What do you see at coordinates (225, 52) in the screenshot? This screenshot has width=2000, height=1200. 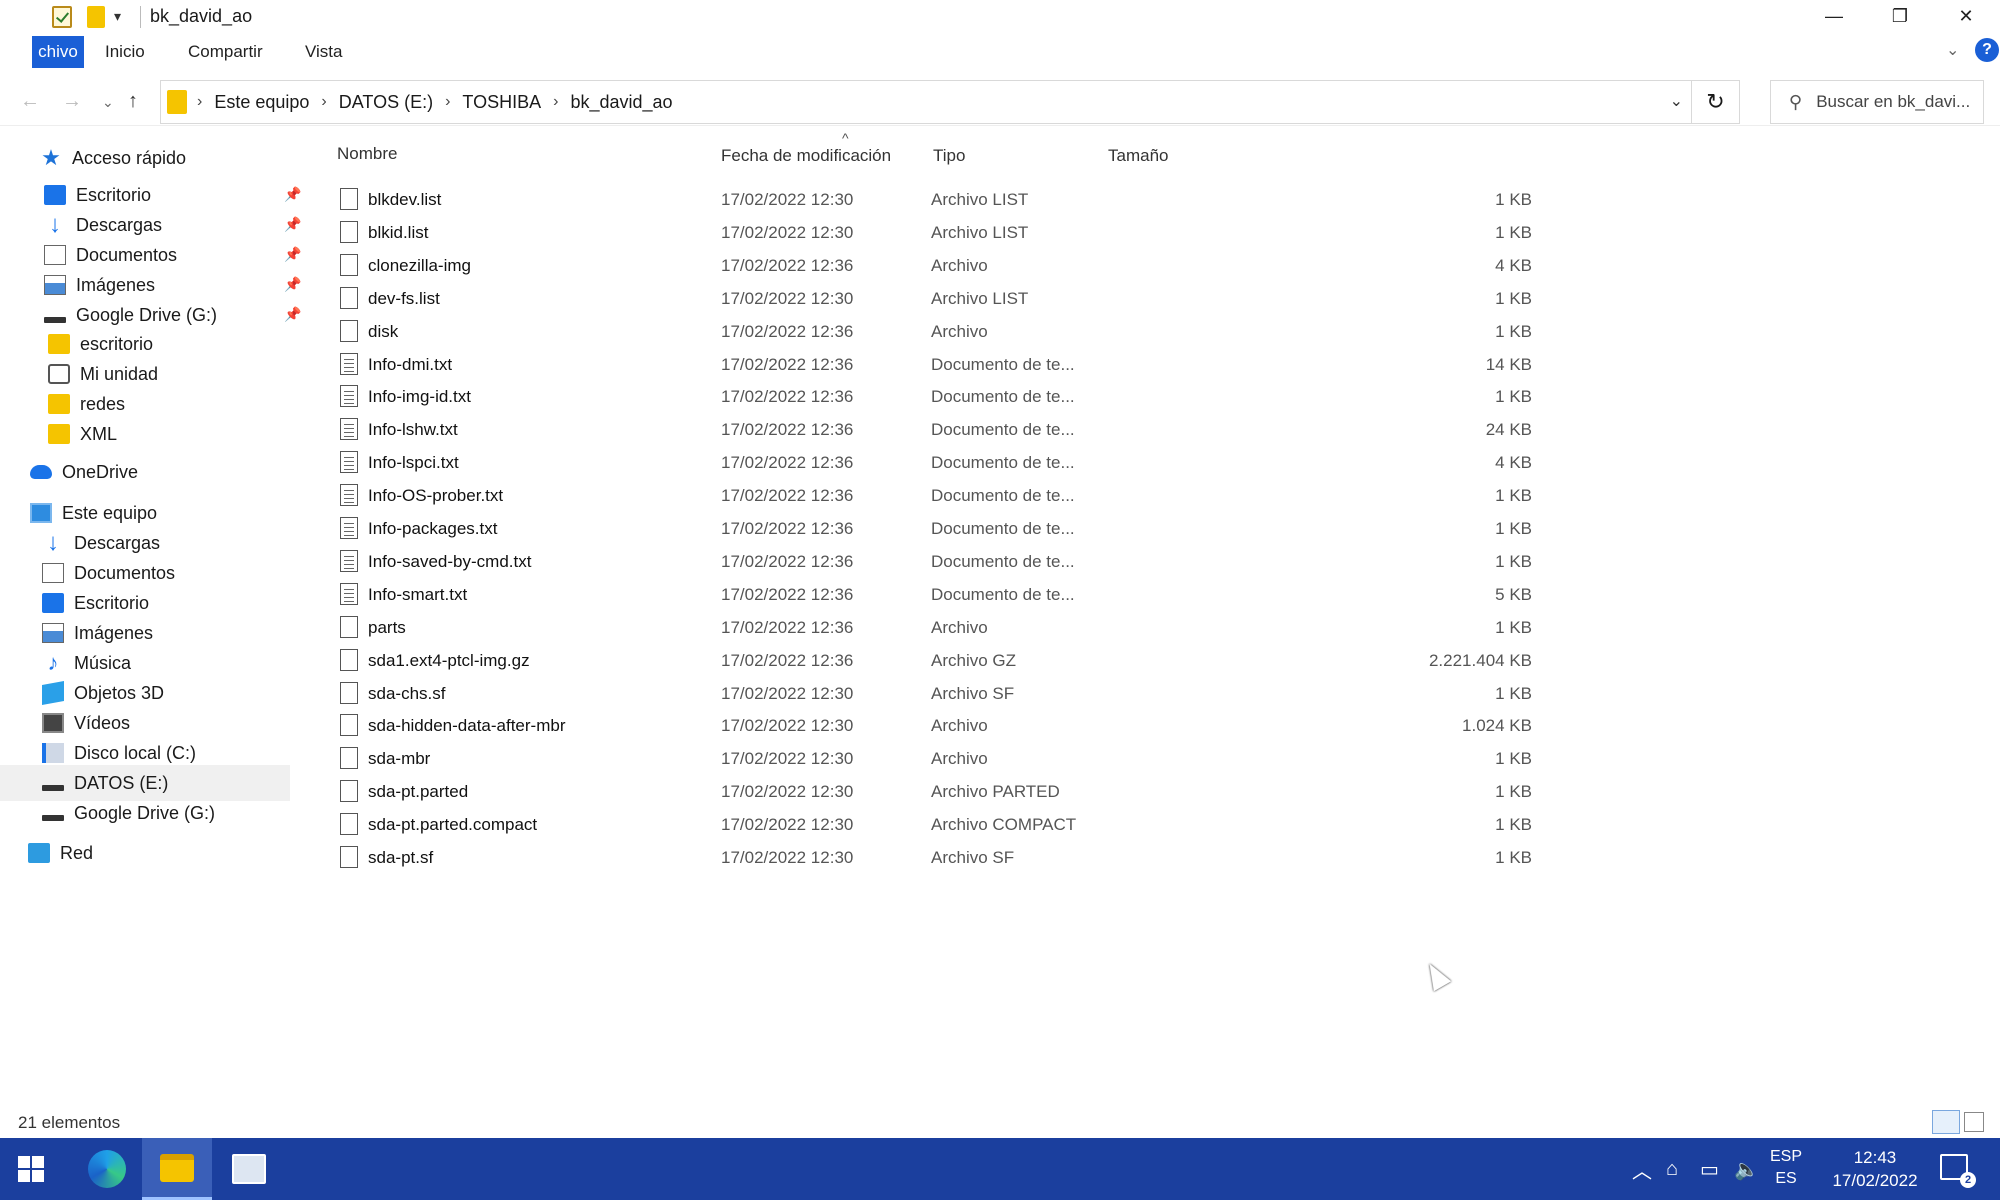 I see `tab-share: Compartir` at bounding box center [225, 52].